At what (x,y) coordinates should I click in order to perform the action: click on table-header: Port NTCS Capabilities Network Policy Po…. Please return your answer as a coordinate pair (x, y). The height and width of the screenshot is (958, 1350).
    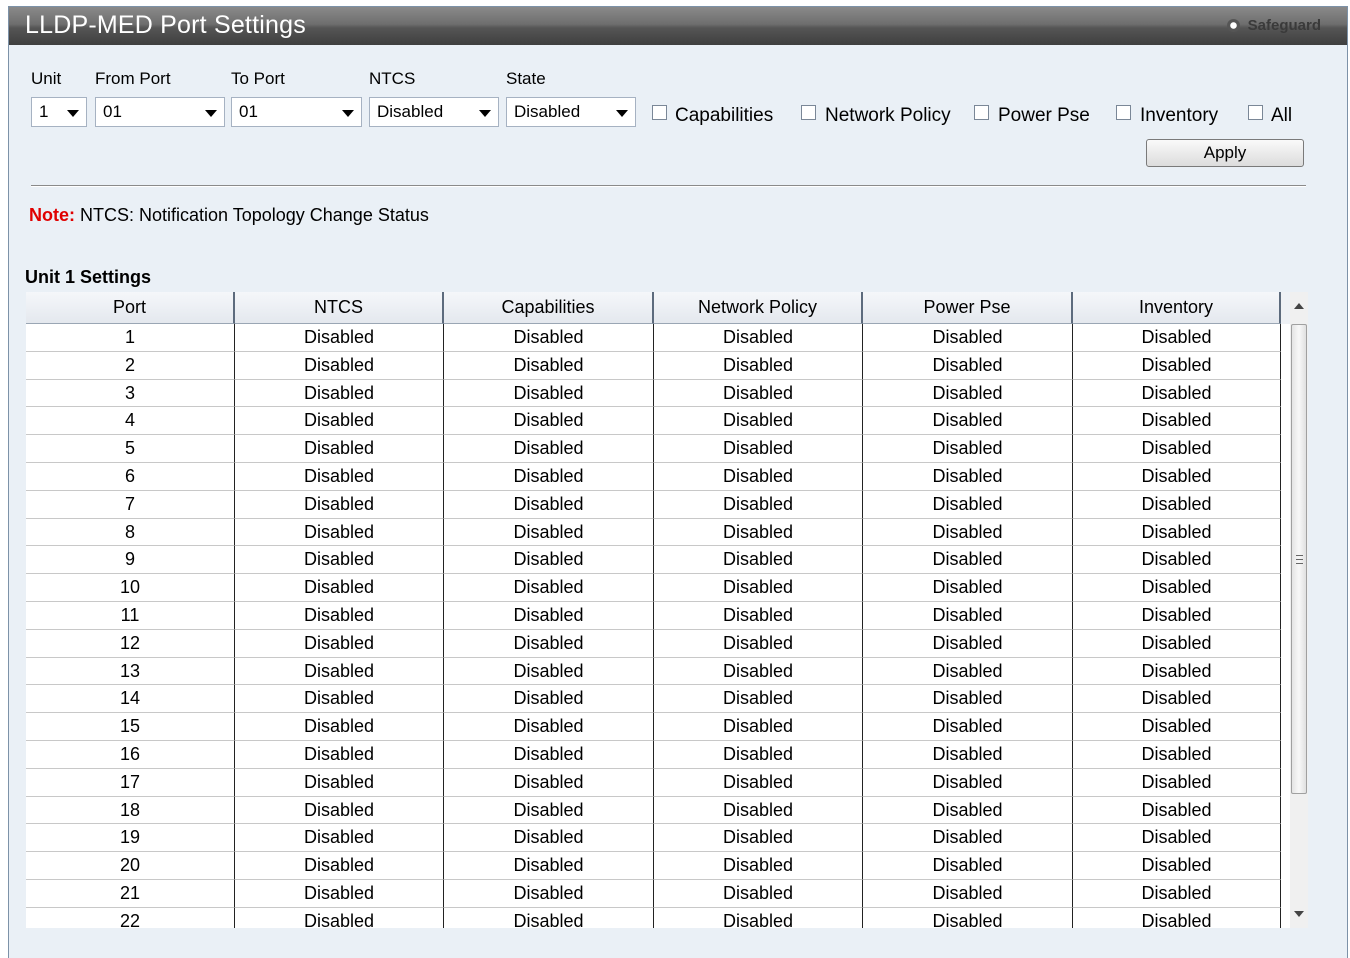
    Looking at the image, I should click on (662, 308).